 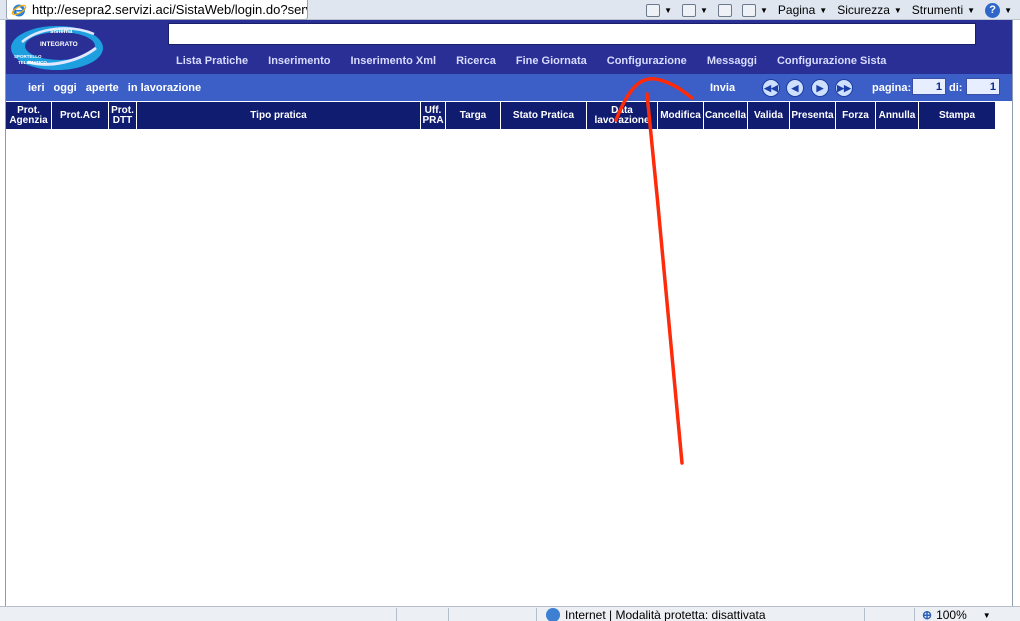 I want to click on column-header-label: Stato Pratica, so click(x=543, y=115).